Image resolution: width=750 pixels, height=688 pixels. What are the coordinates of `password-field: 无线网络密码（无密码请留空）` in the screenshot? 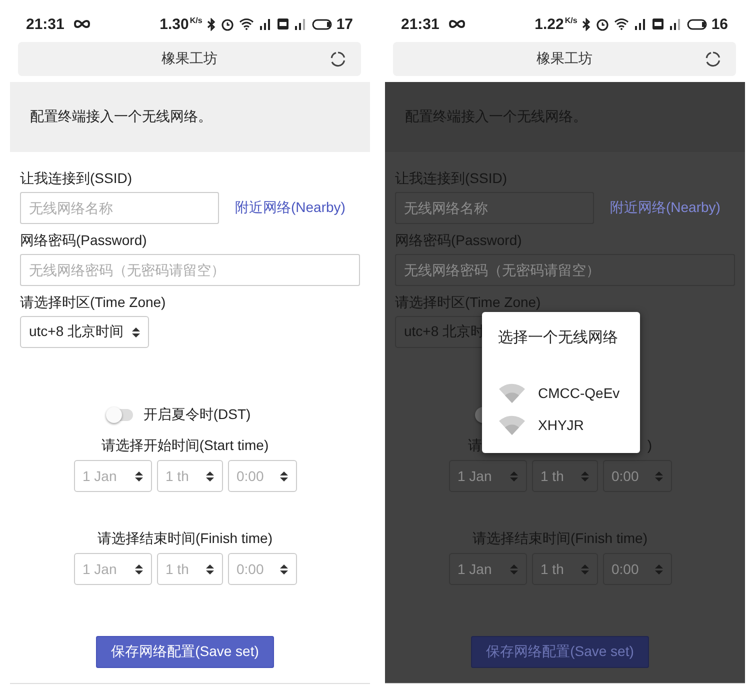 It's located at (565, 270).